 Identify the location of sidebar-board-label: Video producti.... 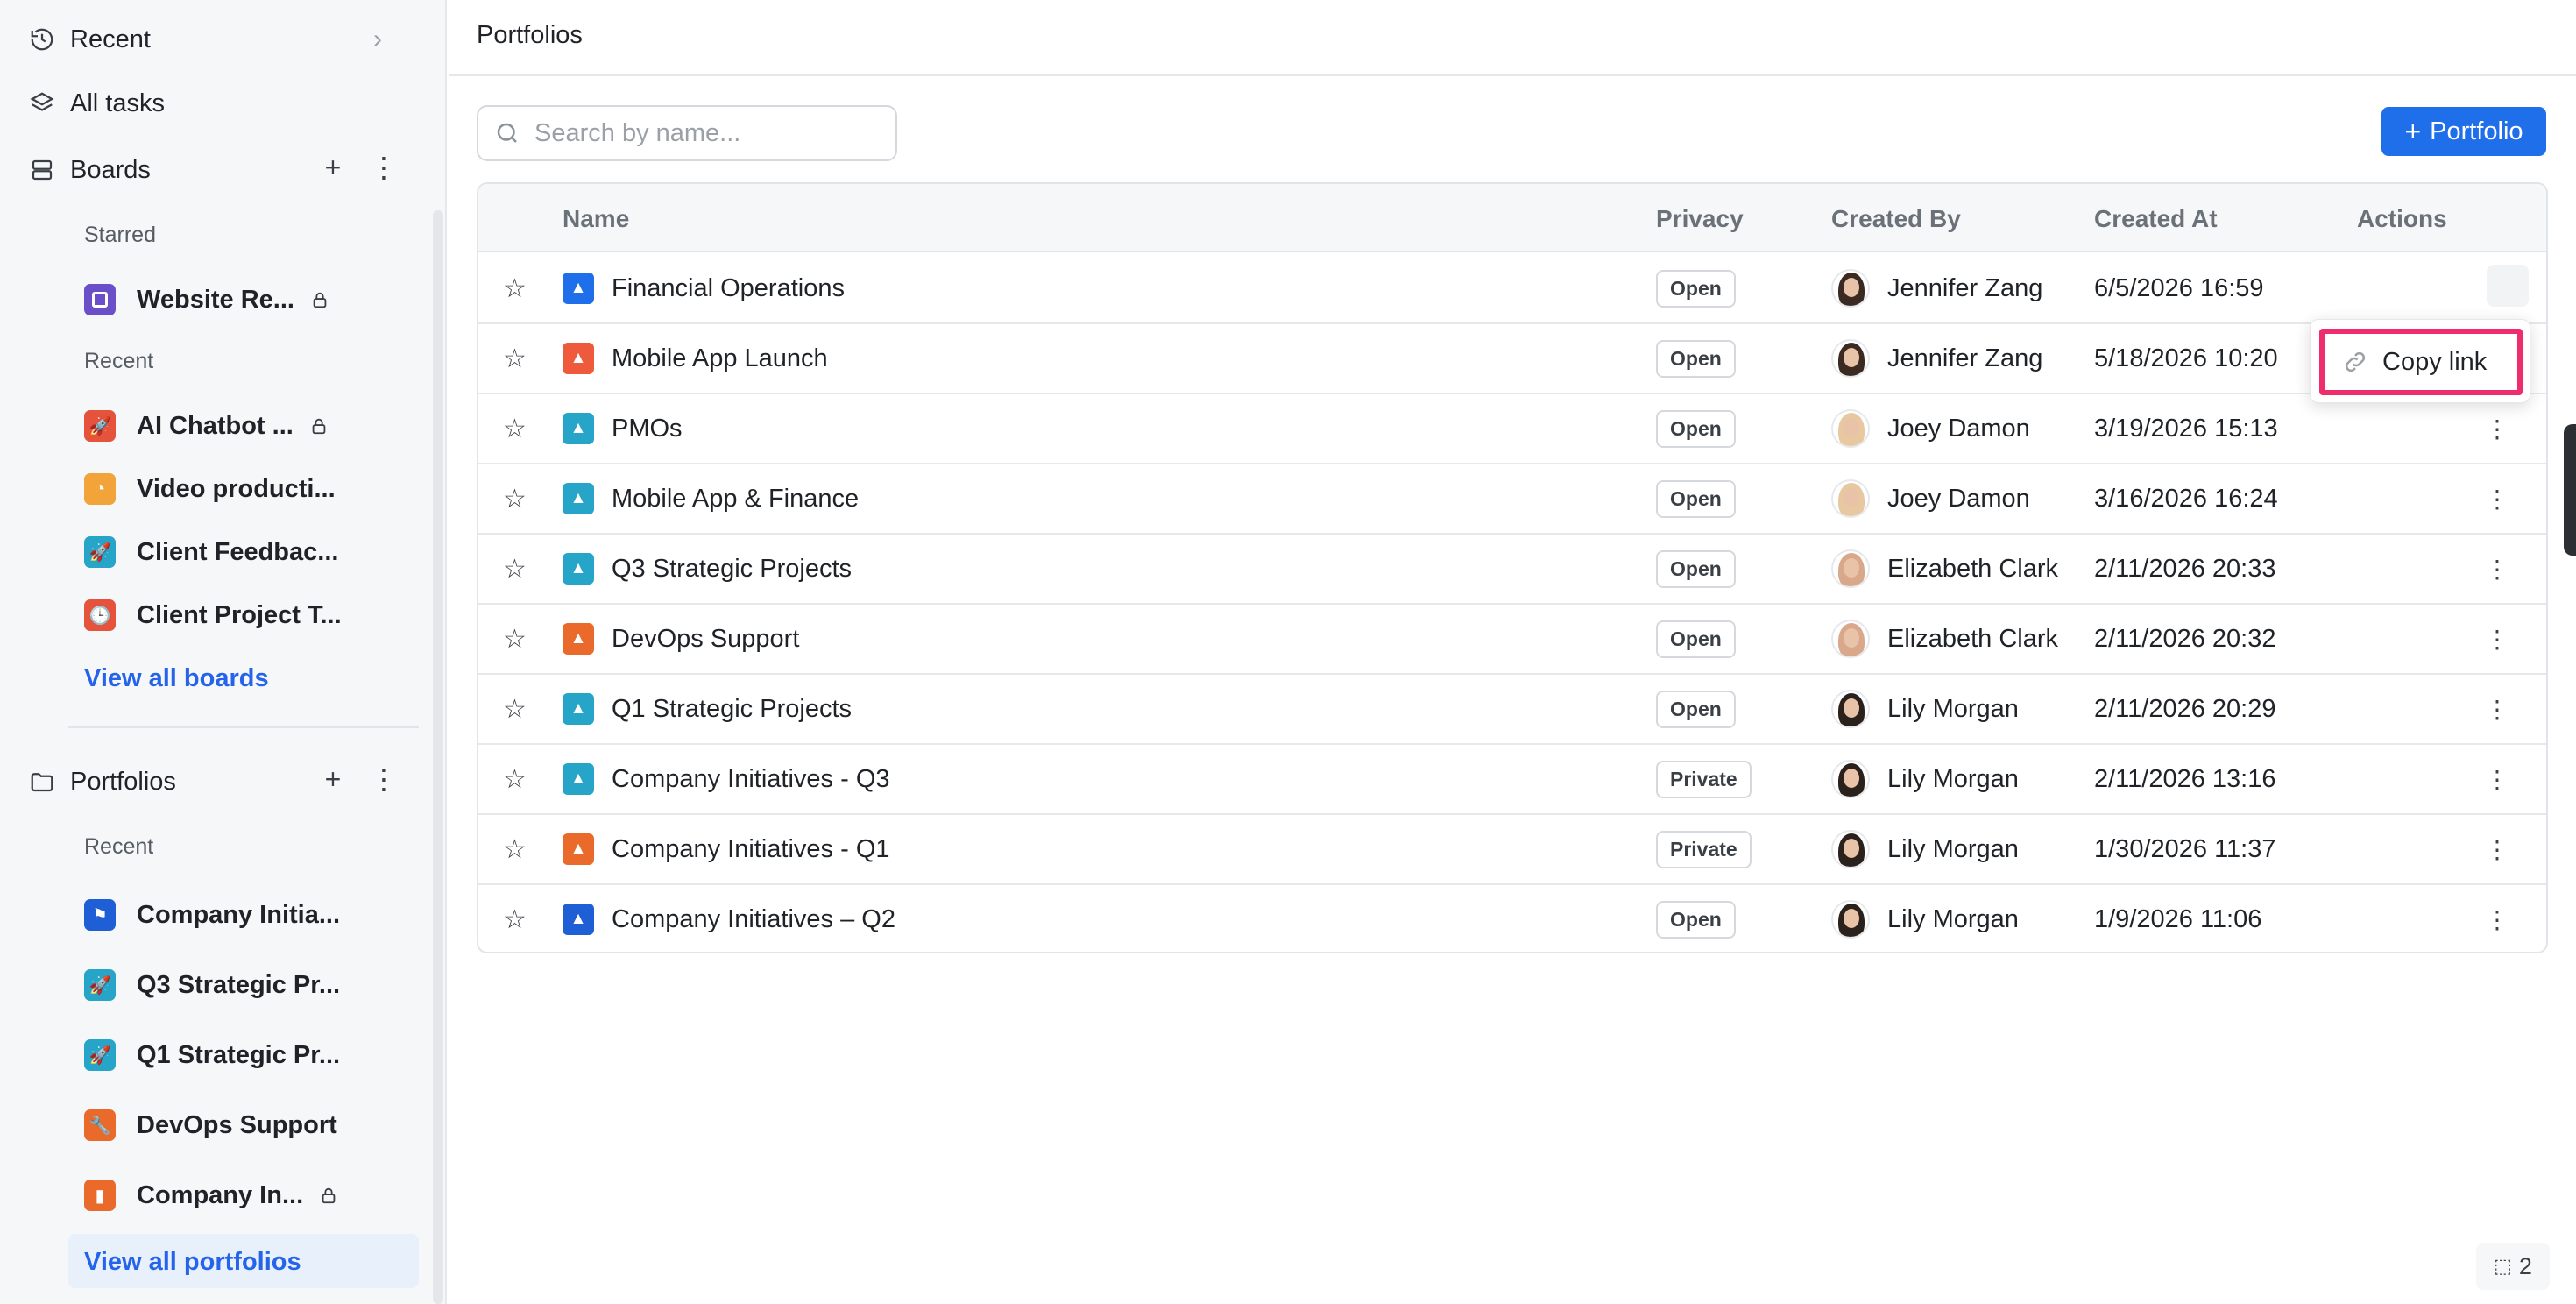
(236, 488).